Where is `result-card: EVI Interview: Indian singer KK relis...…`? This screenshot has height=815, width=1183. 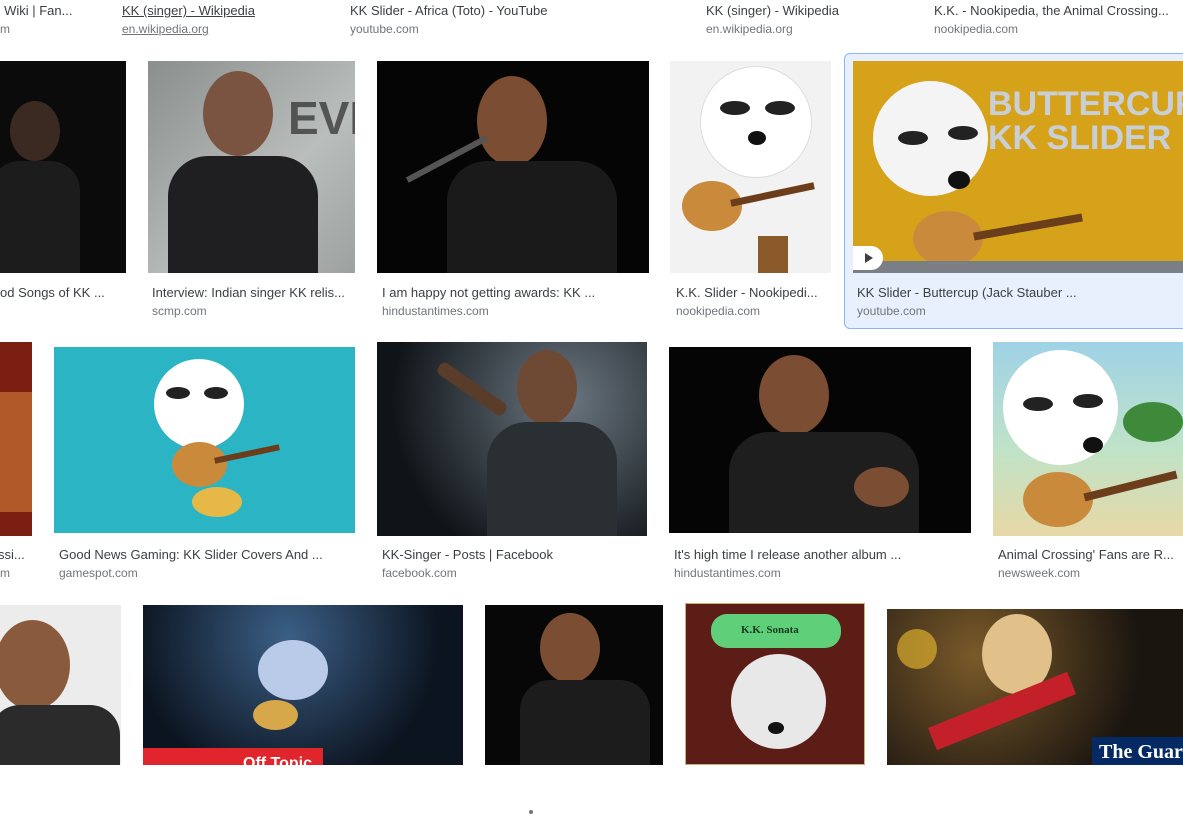
result-card: EVI Interview: Indian singer KK relis...… is located at coordinates (252, 192).